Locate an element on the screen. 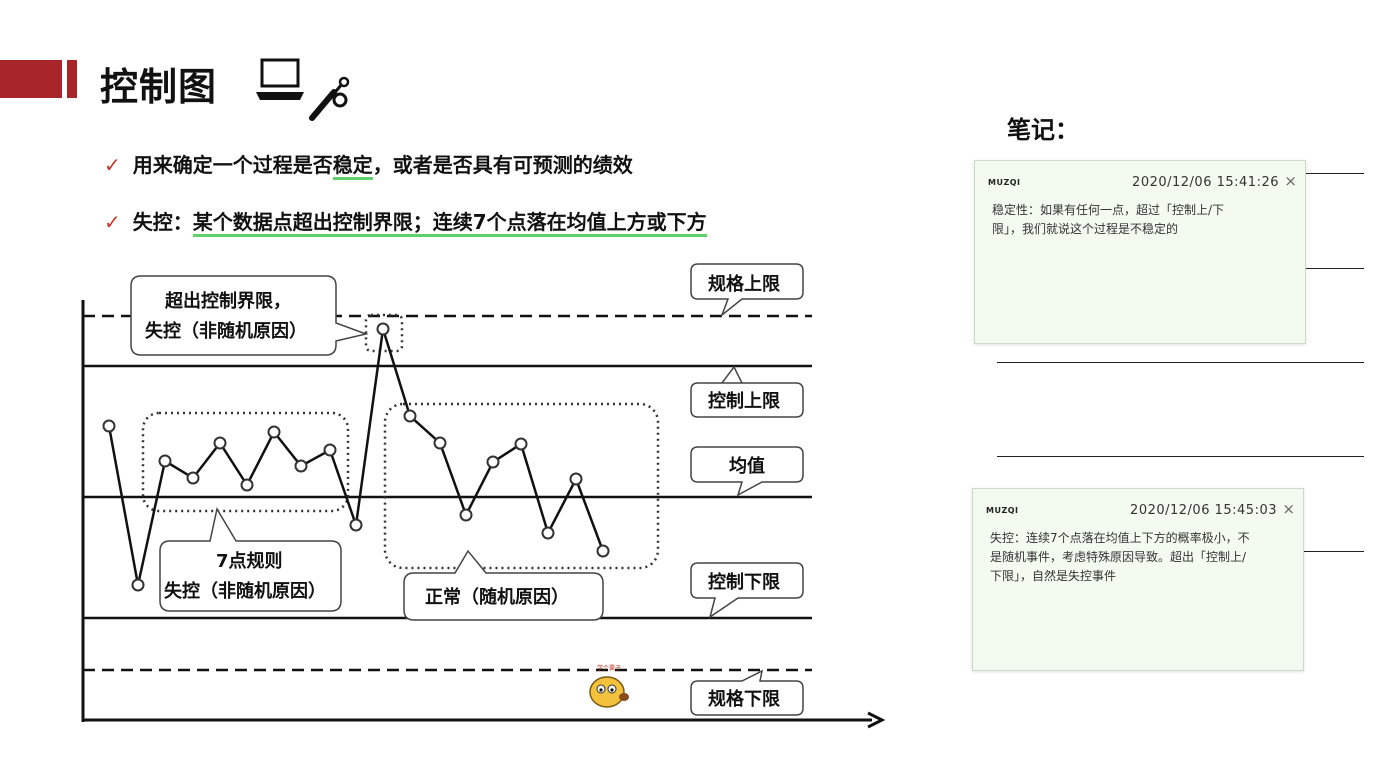 This screenshot has width=1392, height=778. callout-normal is located at coordinates (503, 585).